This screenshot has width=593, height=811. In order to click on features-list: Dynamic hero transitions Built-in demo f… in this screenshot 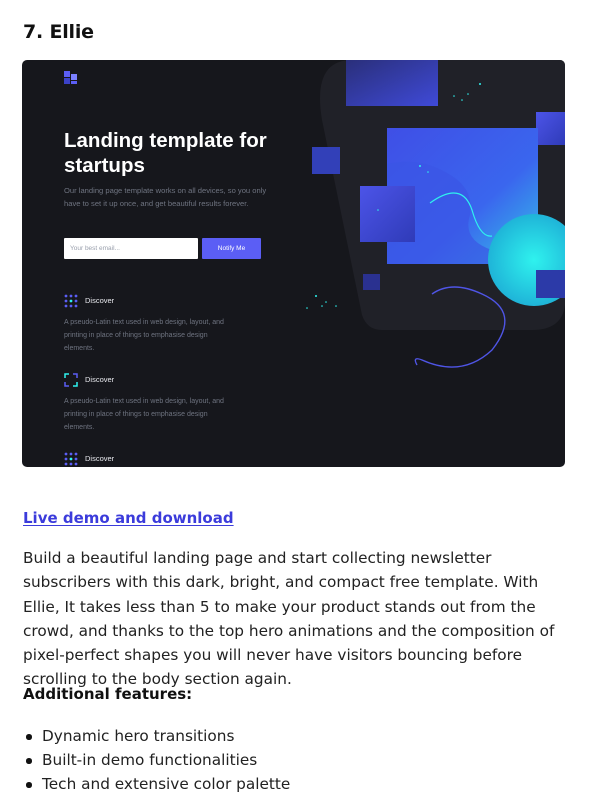, I will do `click(156, 760)`.